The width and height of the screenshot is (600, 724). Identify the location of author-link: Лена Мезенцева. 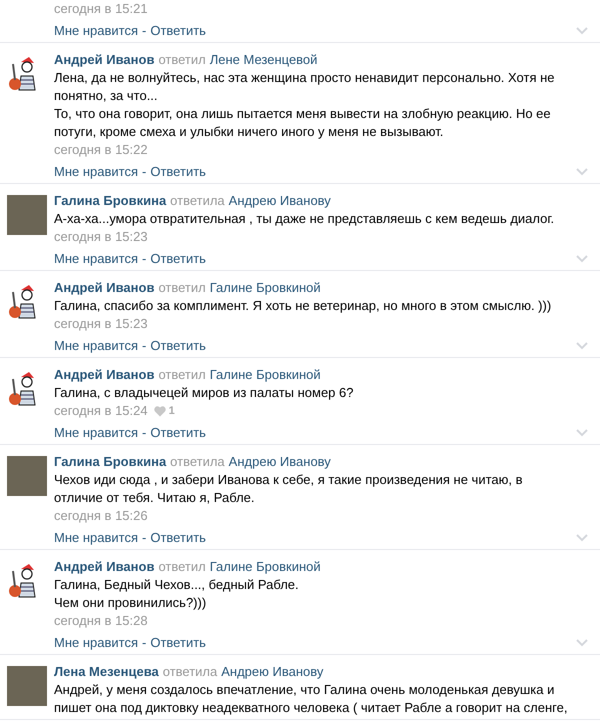
(106, 672).